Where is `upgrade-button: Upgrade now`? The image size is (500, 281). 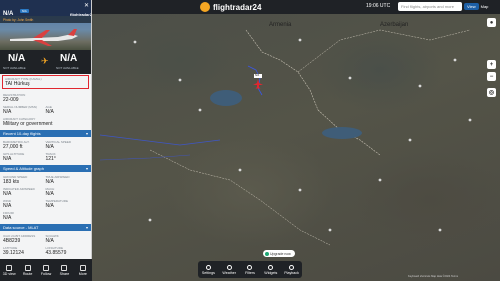
upgrade-button: Upgrade now is located at coordinates (279, 253).